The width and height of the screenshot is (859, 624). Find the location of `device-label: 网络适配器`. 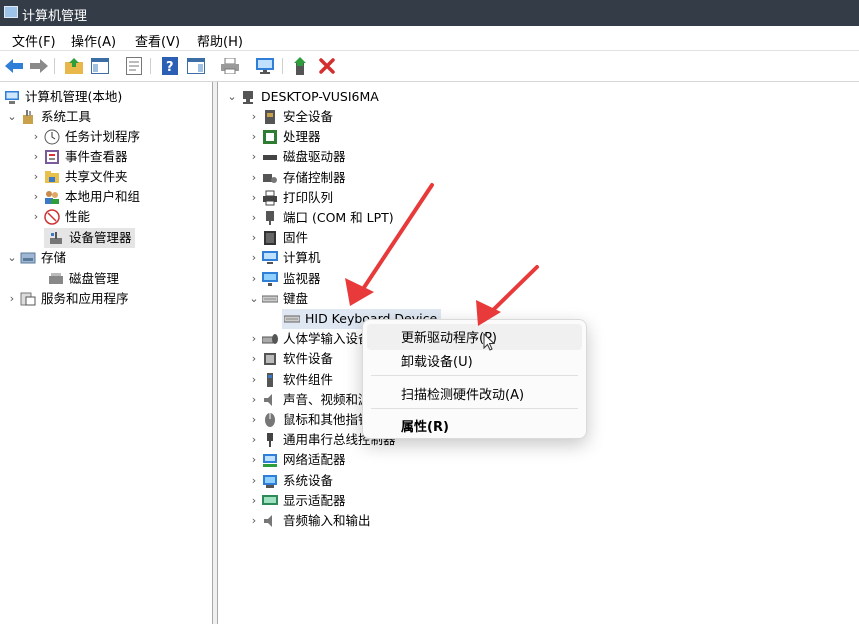

device-label: 网络适配器 is located at coordinates (314, 460).